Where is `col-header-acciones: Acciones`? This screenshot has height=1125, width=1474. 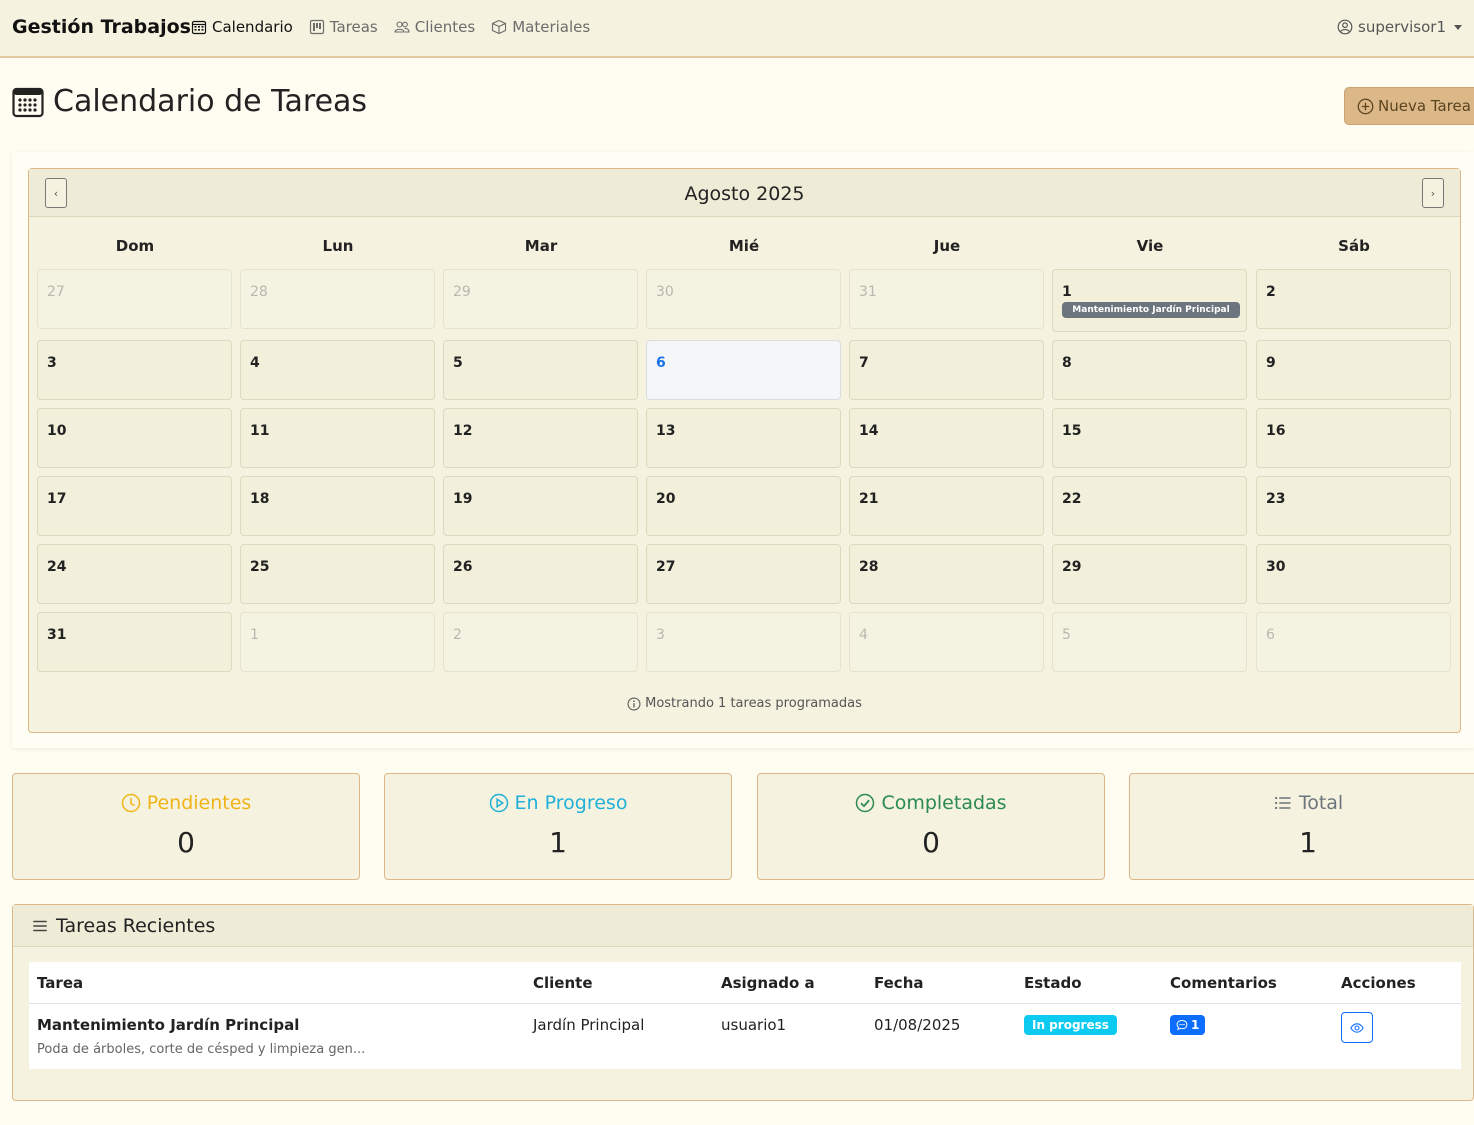 col-header-acciones: Acciones is located at coordinates (1378, 983).